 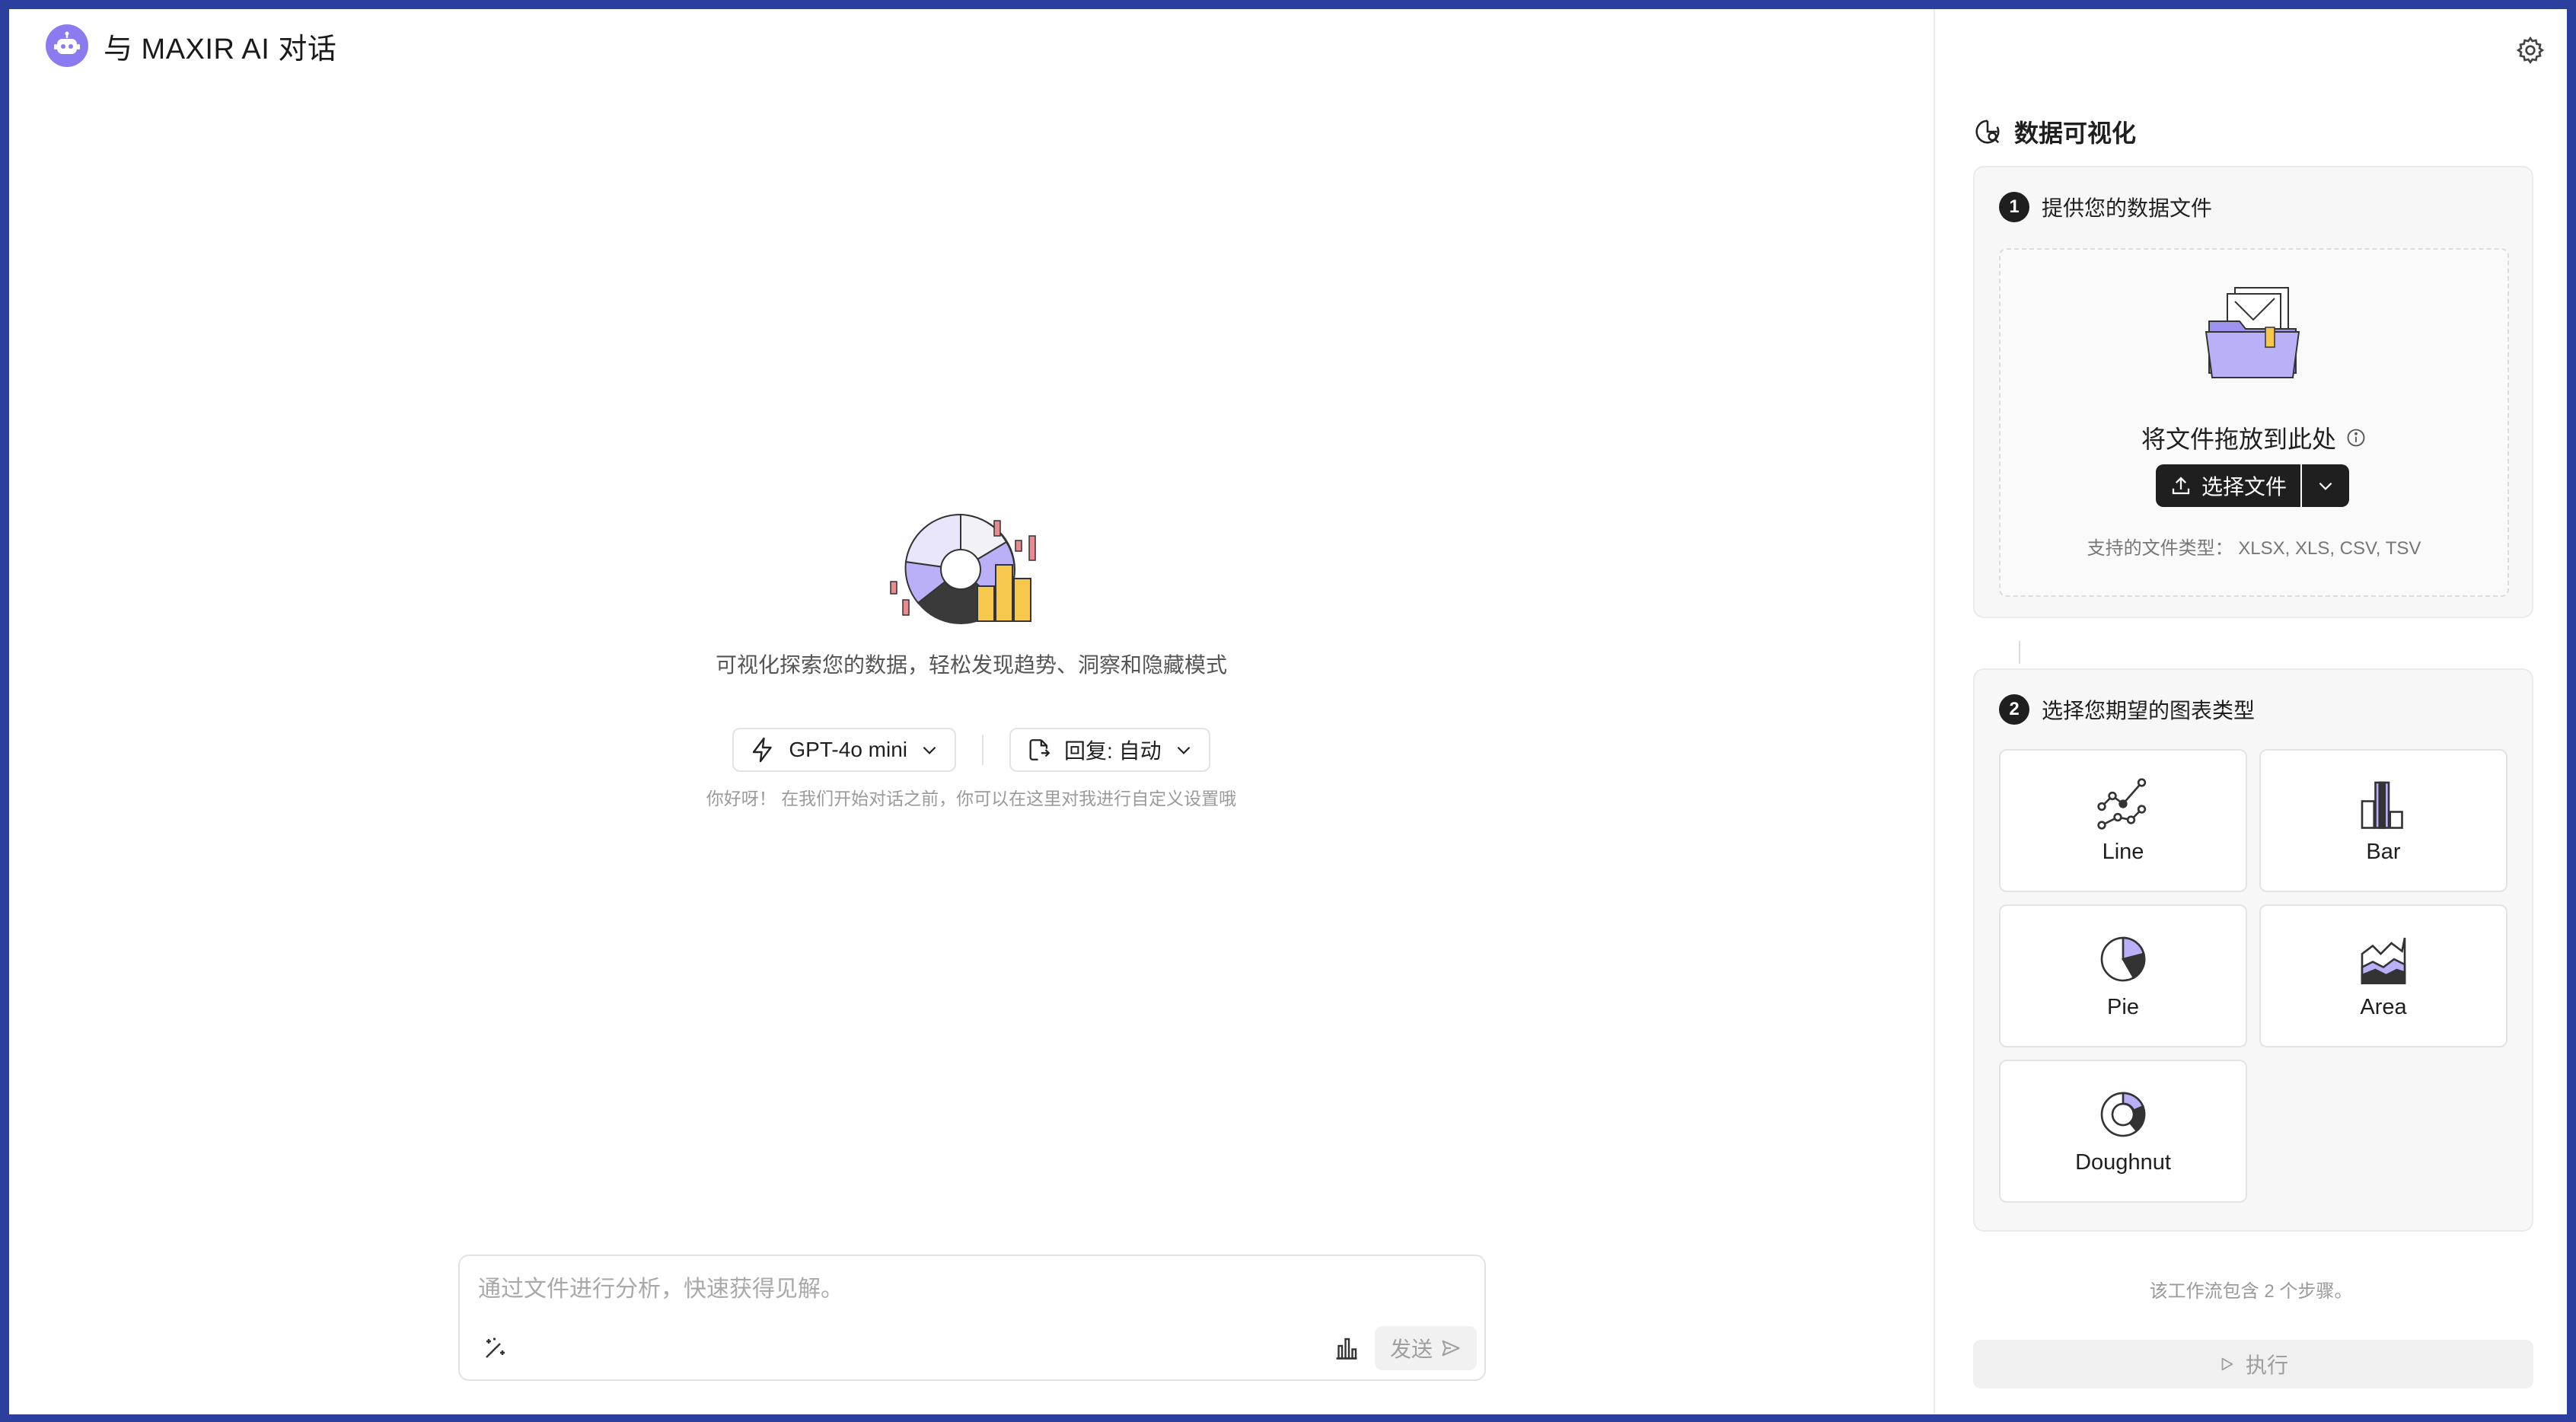 What do you see at coordinates (2122, 803) in the screenshot?
I see `line-chart-icon` at bounding box center [2122, 803].